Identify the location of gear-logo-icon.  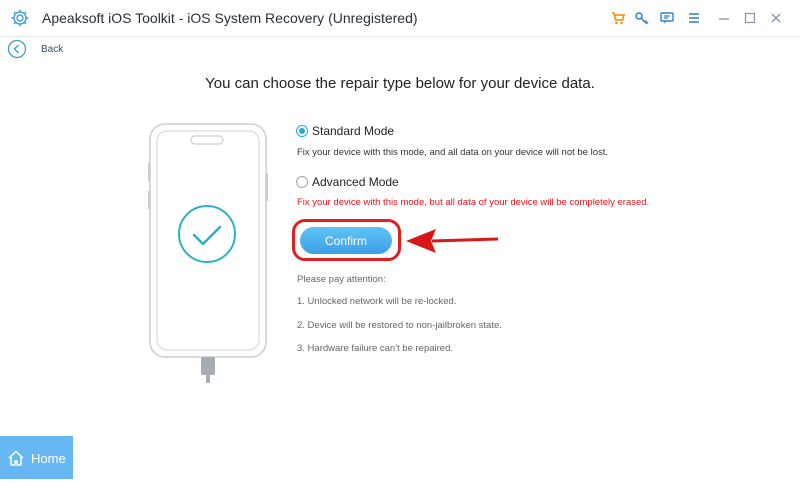
(20, 18).